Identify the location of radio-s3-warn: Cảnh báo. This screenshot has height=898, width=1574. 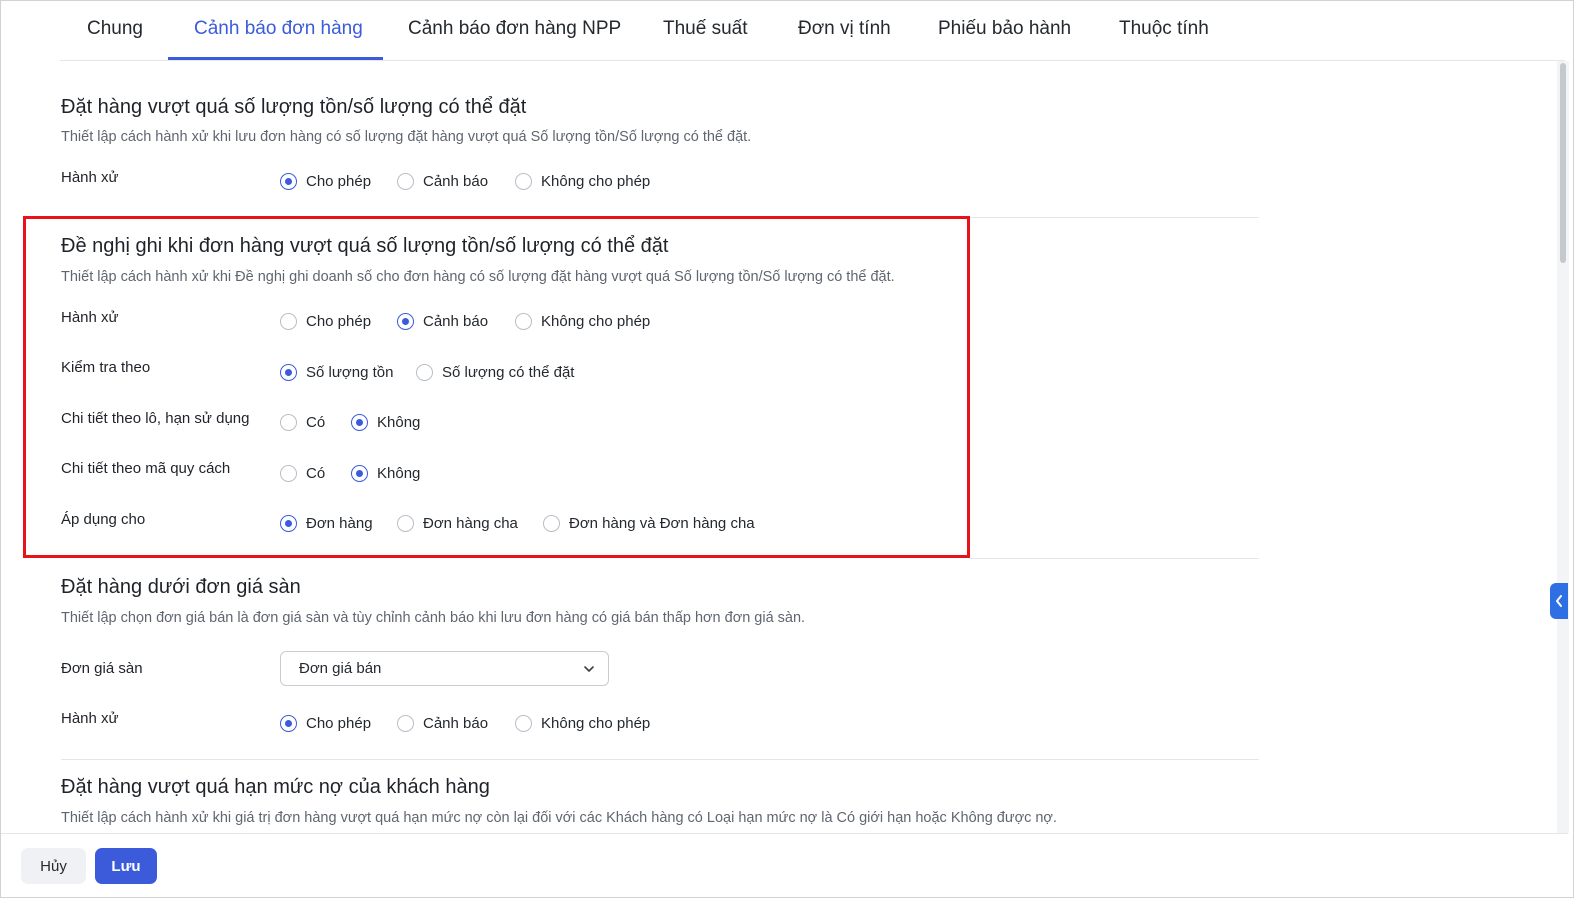
(442, 723).